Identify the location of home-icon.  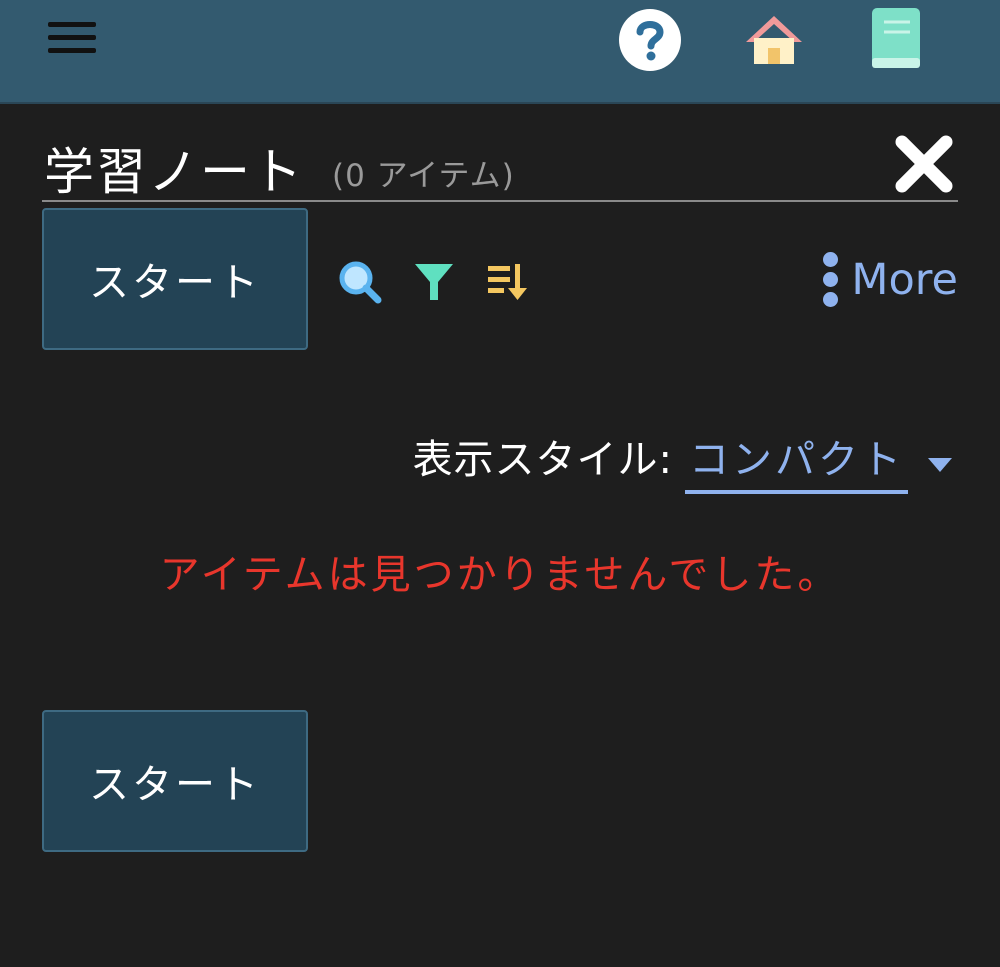
(774, 40).